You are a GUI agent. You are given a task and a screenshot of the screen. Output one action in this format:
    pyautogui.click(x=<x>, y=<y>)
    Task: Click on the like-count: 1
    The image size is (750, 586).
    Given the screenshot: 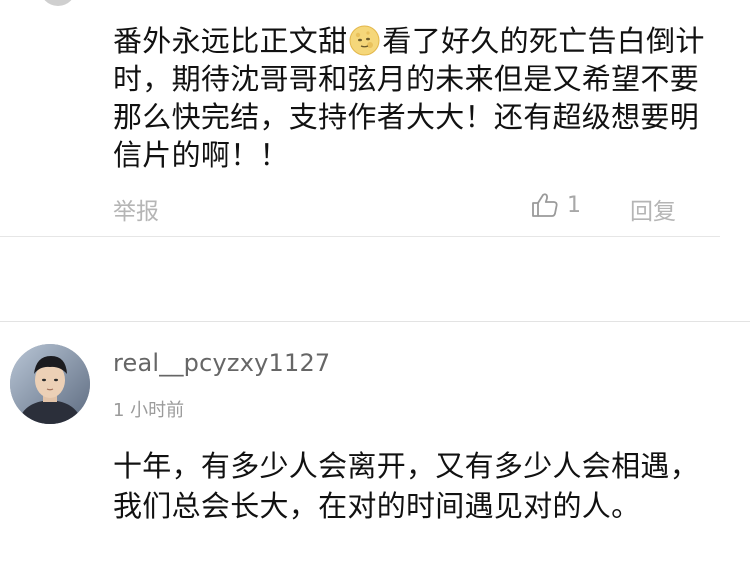 What is the action you would take?
    pyautogui.click(x=574, y=205)
    